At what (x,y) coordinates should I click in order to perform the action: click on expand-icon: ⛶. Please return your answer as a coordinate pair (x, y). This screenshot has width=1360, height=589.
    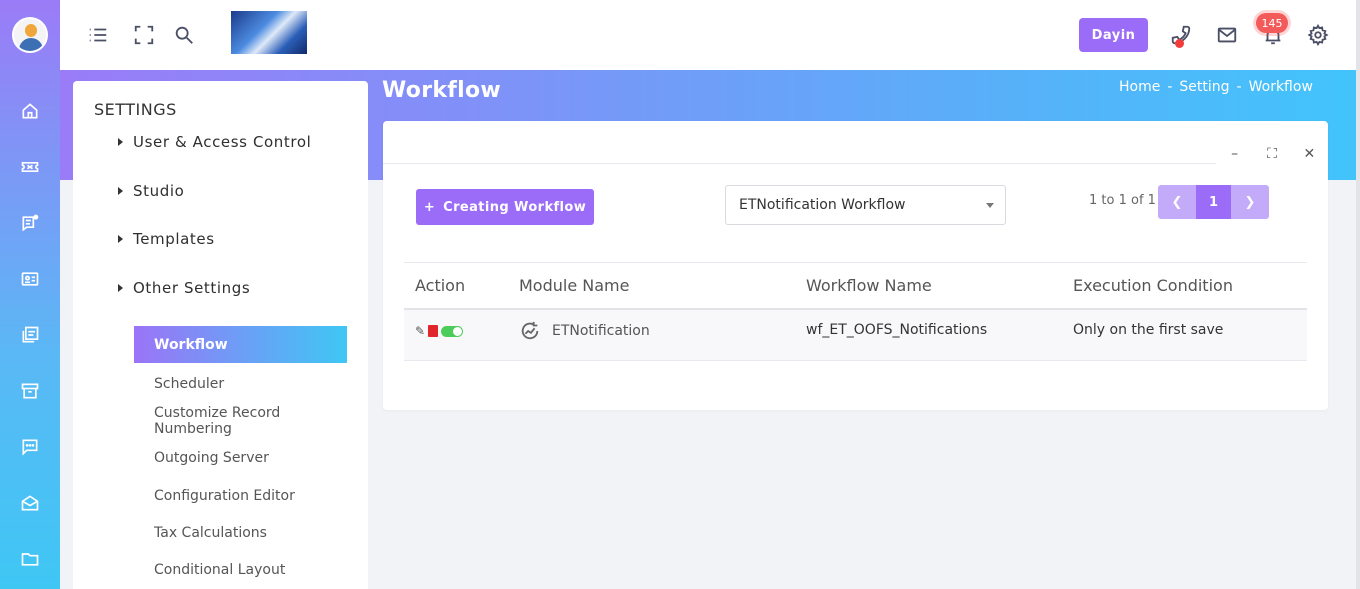
    Looking at the image, I should click on (1272, 154).